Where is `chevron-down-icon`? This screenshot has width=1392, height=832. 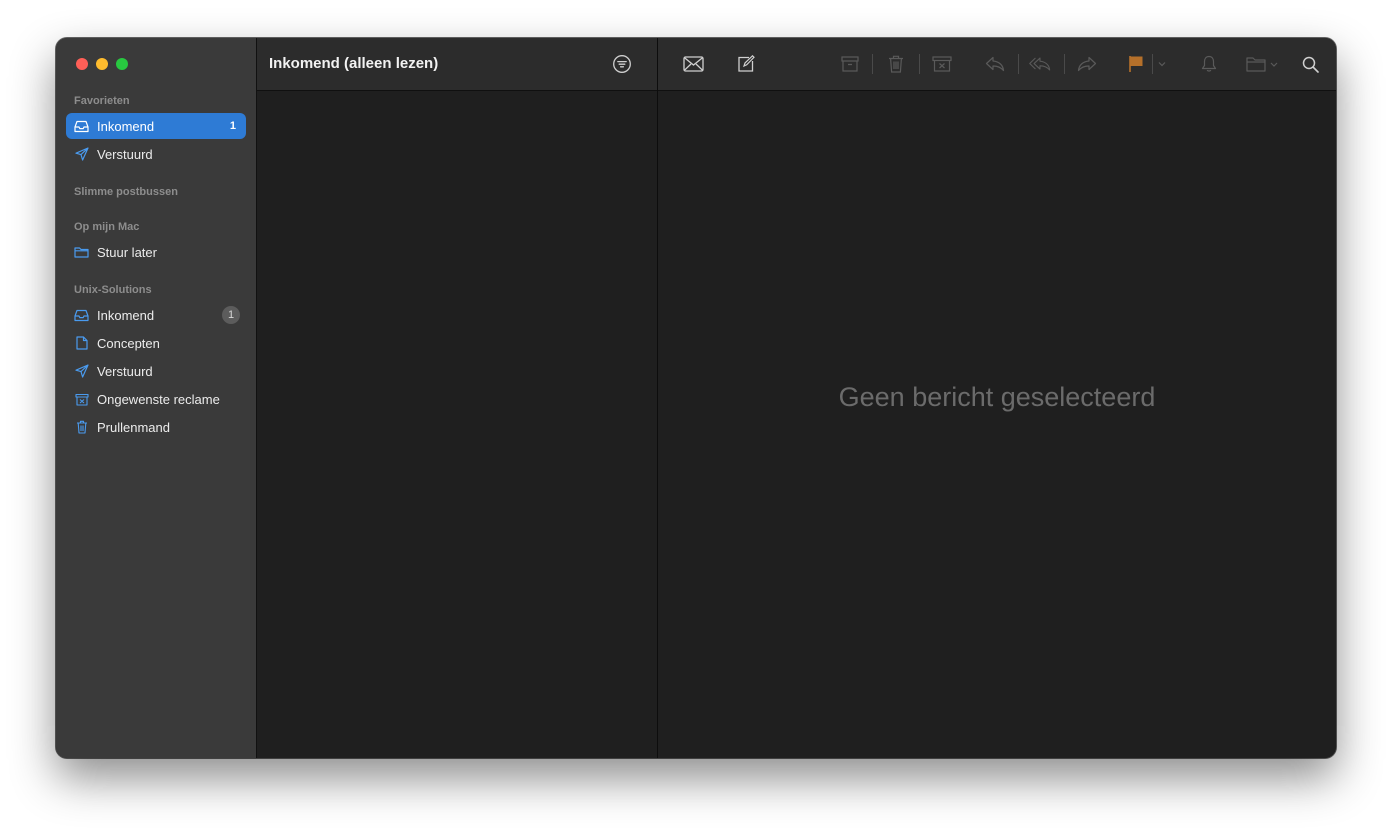
chevron-down-icon is located at coordinates (1162, 64).